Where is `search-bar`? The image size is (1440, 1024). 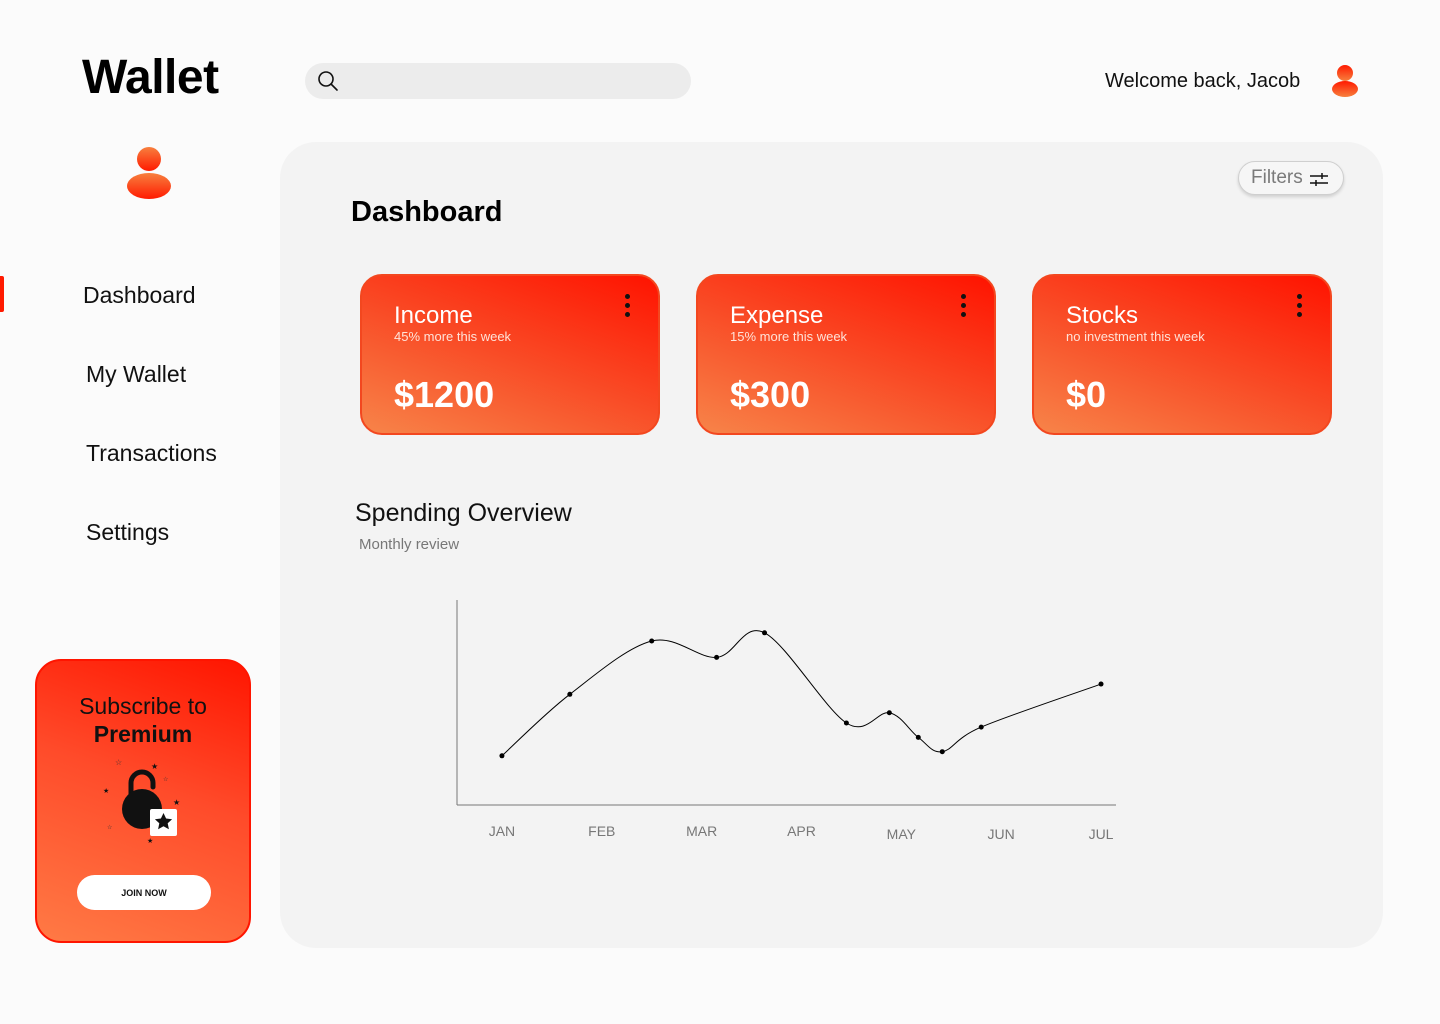 search-bar is located at coordinates (498, 82).